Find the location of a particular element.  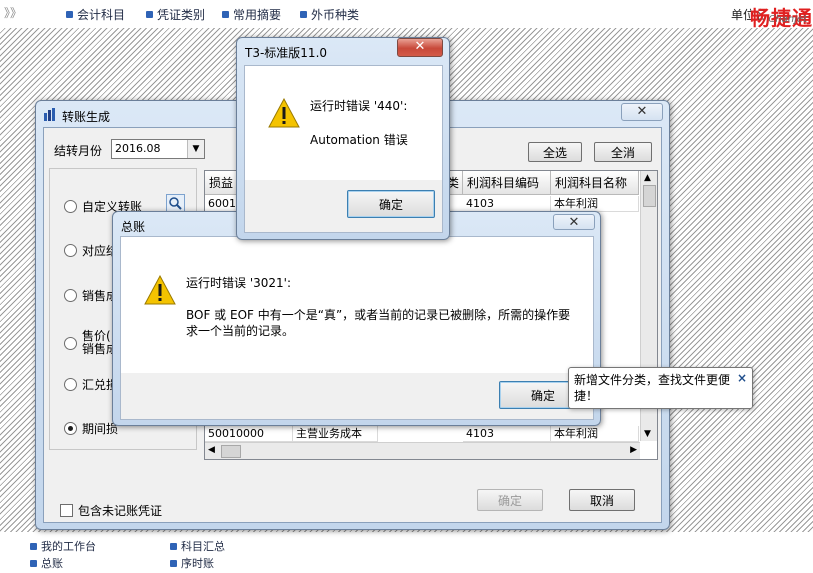

nav-link-common-summary: 常用摘要 is located at coordinates (251, 14).